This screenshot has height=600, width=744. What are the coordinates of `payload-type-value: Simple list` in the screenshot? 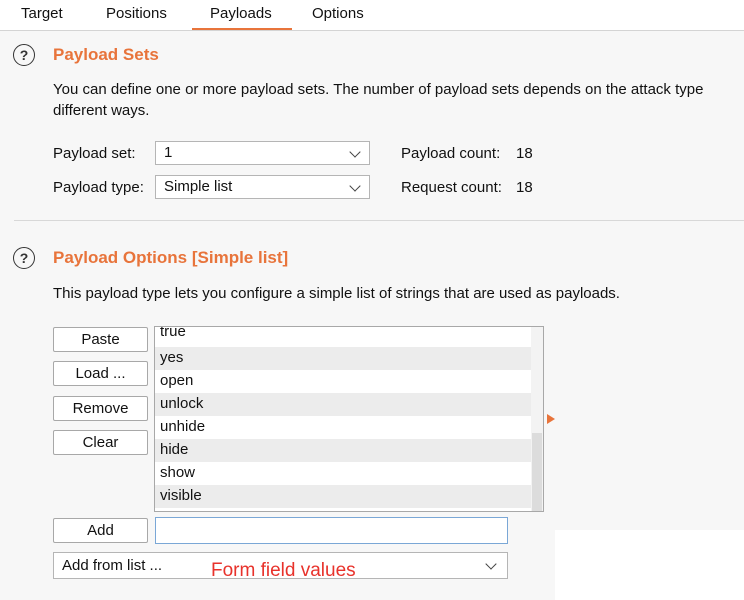 It's located at (198, 186).